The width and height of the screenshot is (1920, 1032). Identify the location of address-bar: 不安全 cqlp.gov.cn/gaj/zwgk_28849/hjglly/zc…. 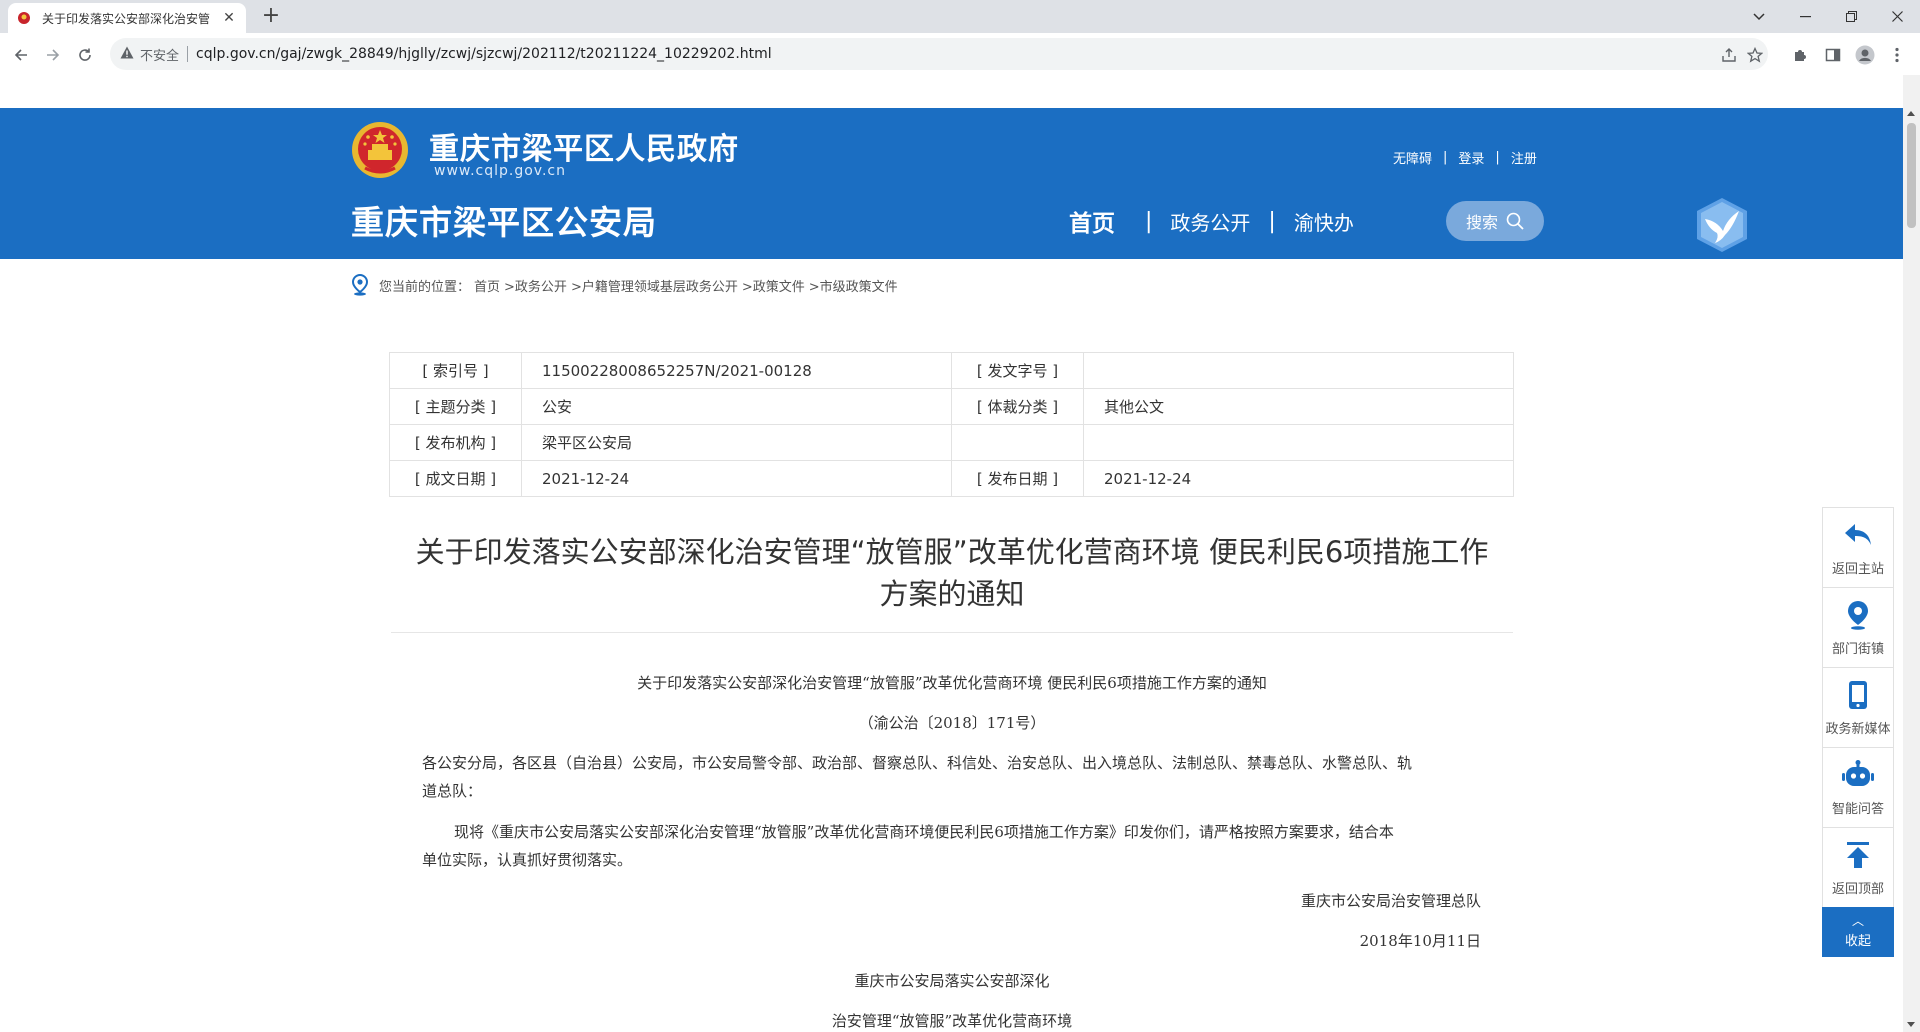
(939, 54).